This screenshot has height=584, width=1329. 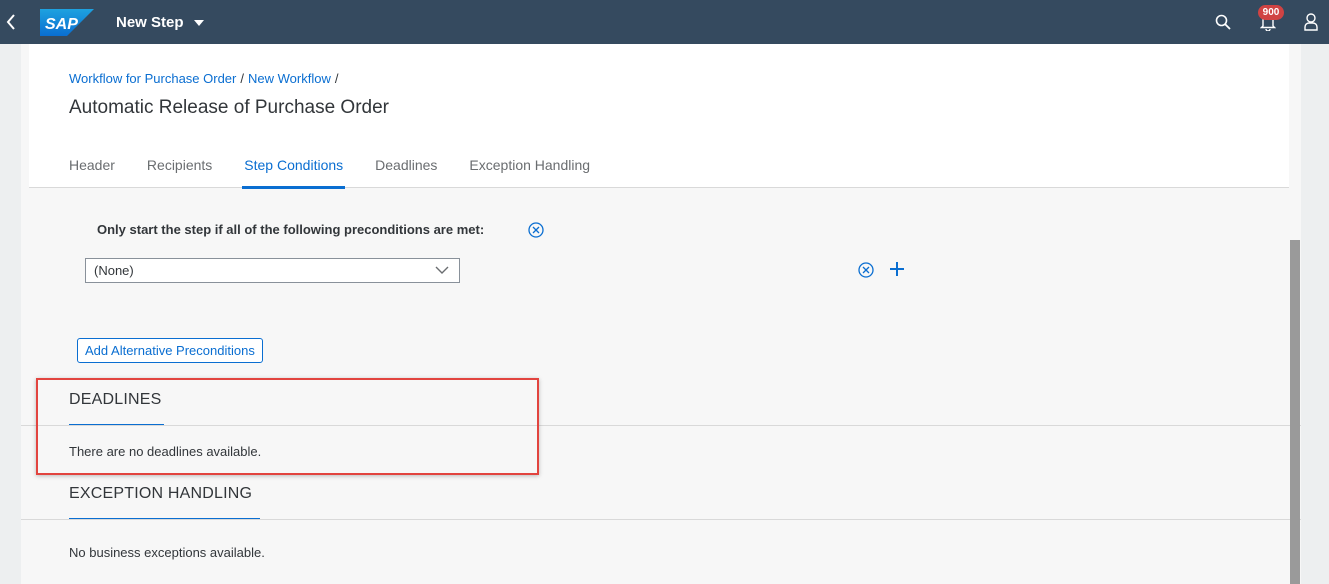 What do you see at coordinates (1271, 12) in the screenshot?
I see `notification-count-badge: 900` at bounding box center [1271, 12].